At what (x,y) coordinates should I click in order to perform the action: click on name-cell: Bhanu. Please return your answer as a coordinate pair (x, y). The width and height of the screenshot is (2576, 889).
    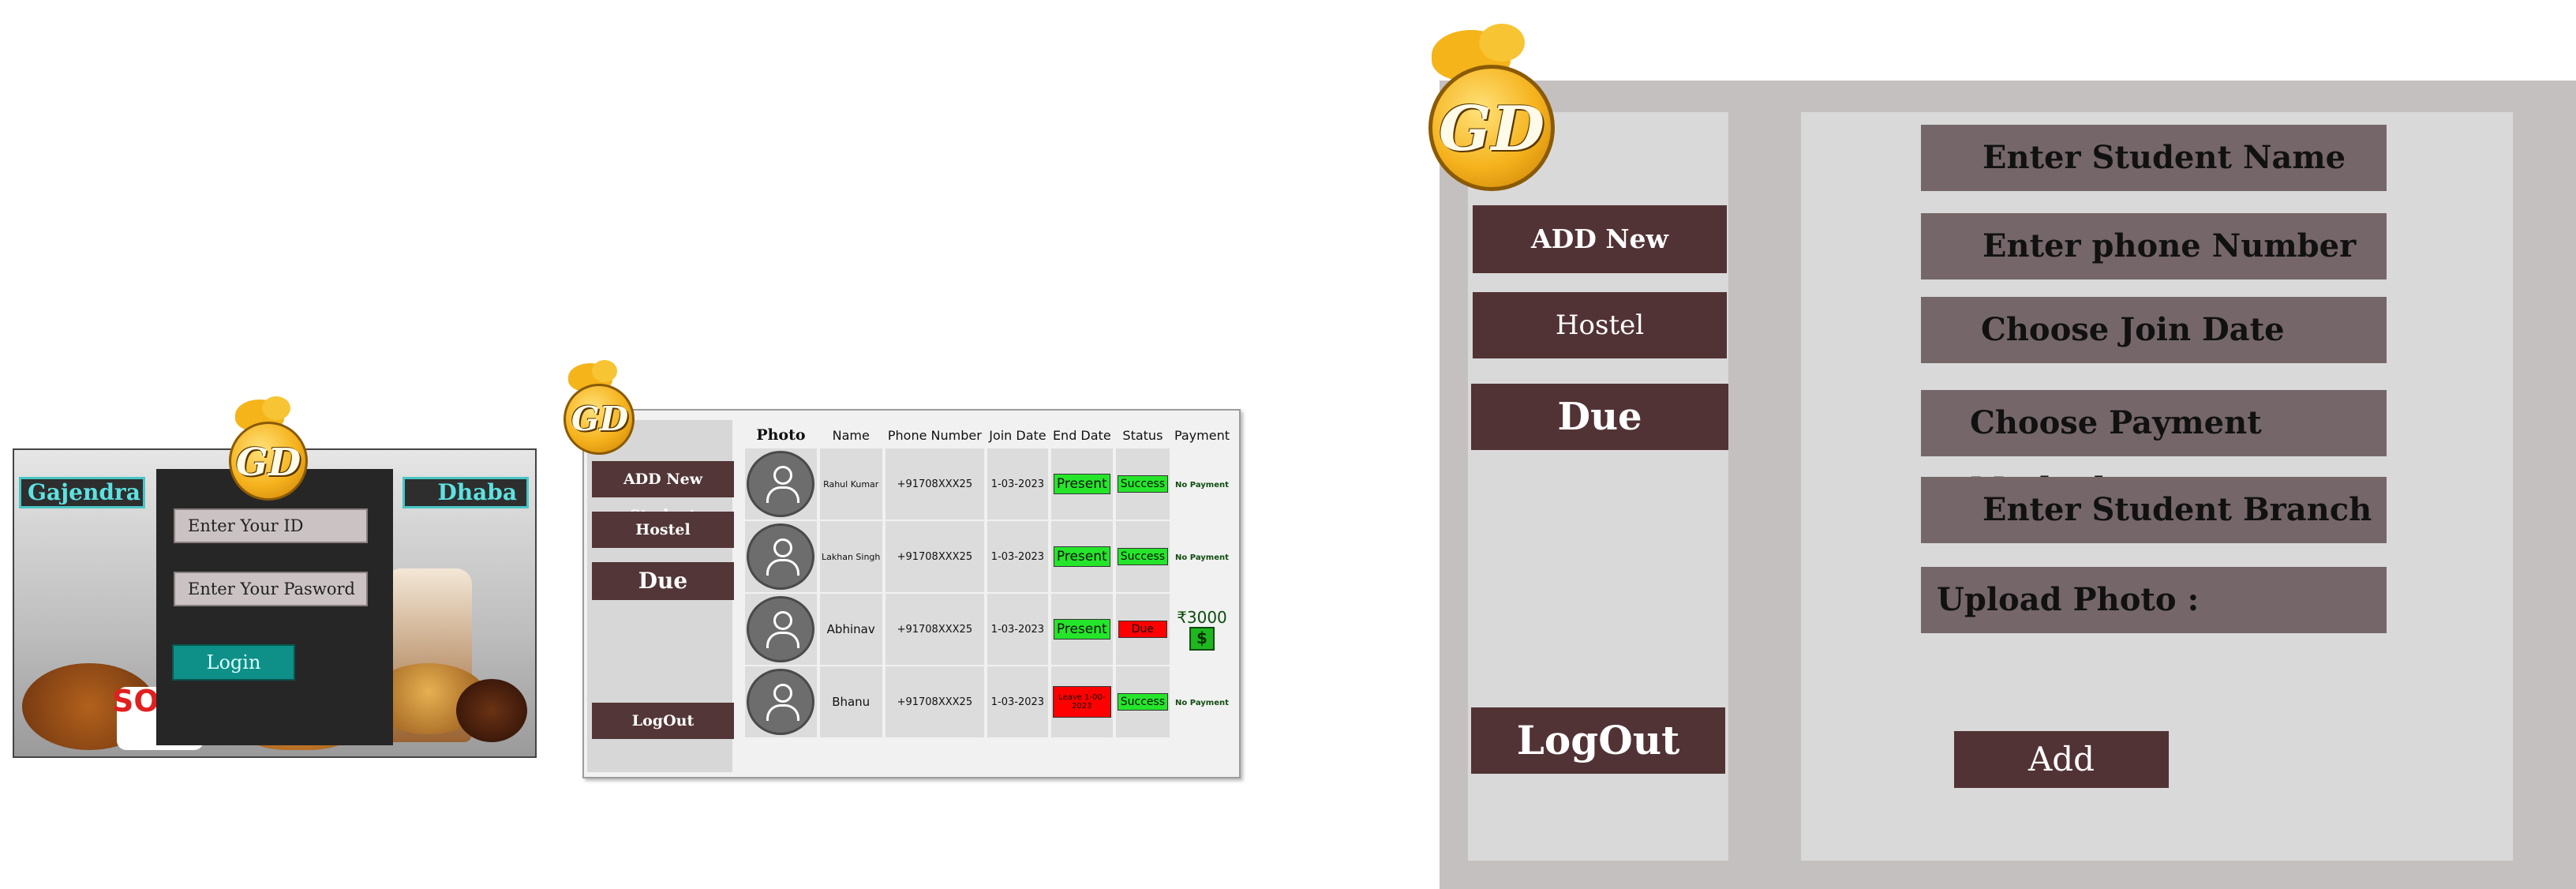
    Looking at the image, I should click on (850, 701).